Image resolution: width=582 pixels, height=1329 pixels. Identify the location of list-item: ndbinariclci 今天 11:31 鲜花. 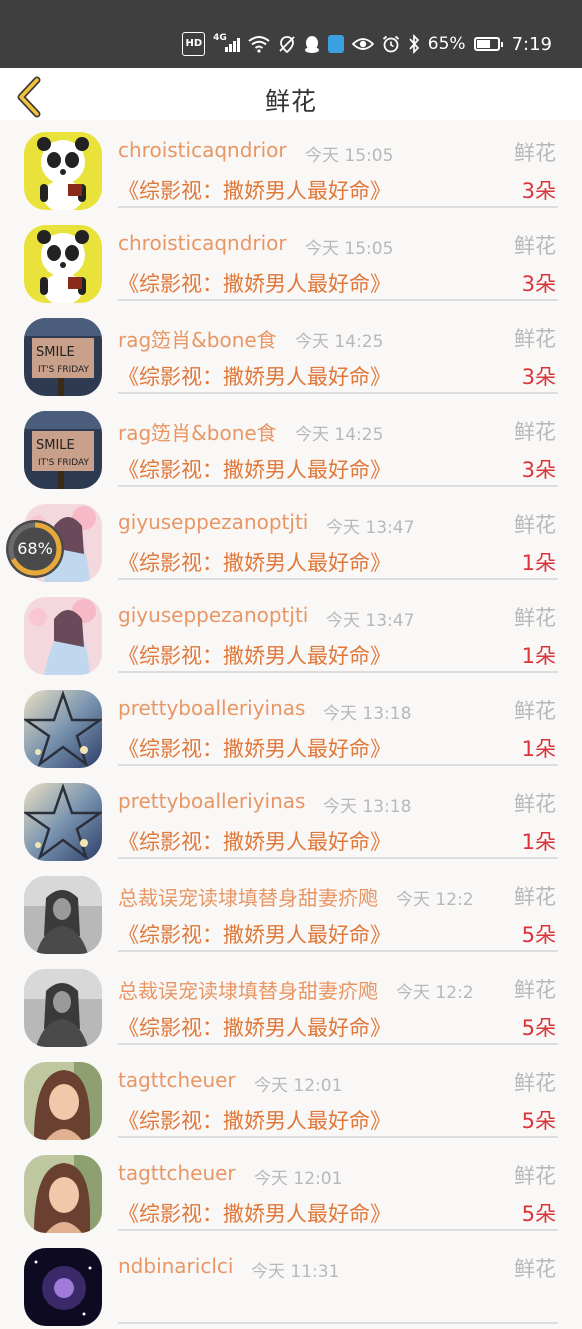
(291, 1282).